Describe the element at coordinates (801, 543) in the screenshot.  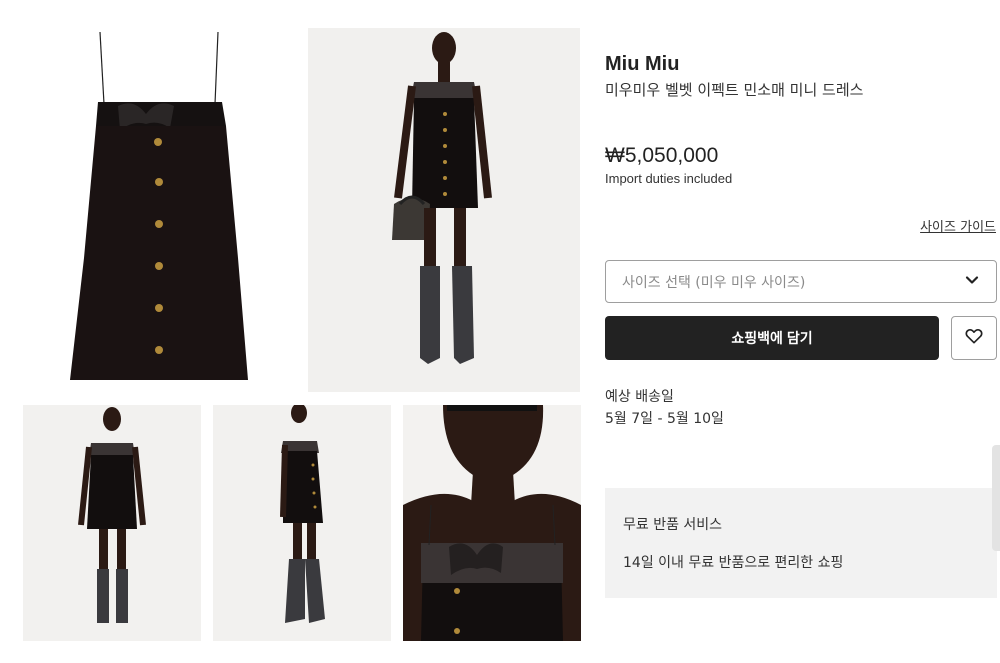
I see `free-returns-panel: 무료 반품 서비스 14일 이내 무료 반품으로 편리한 쇼핑` at that location.